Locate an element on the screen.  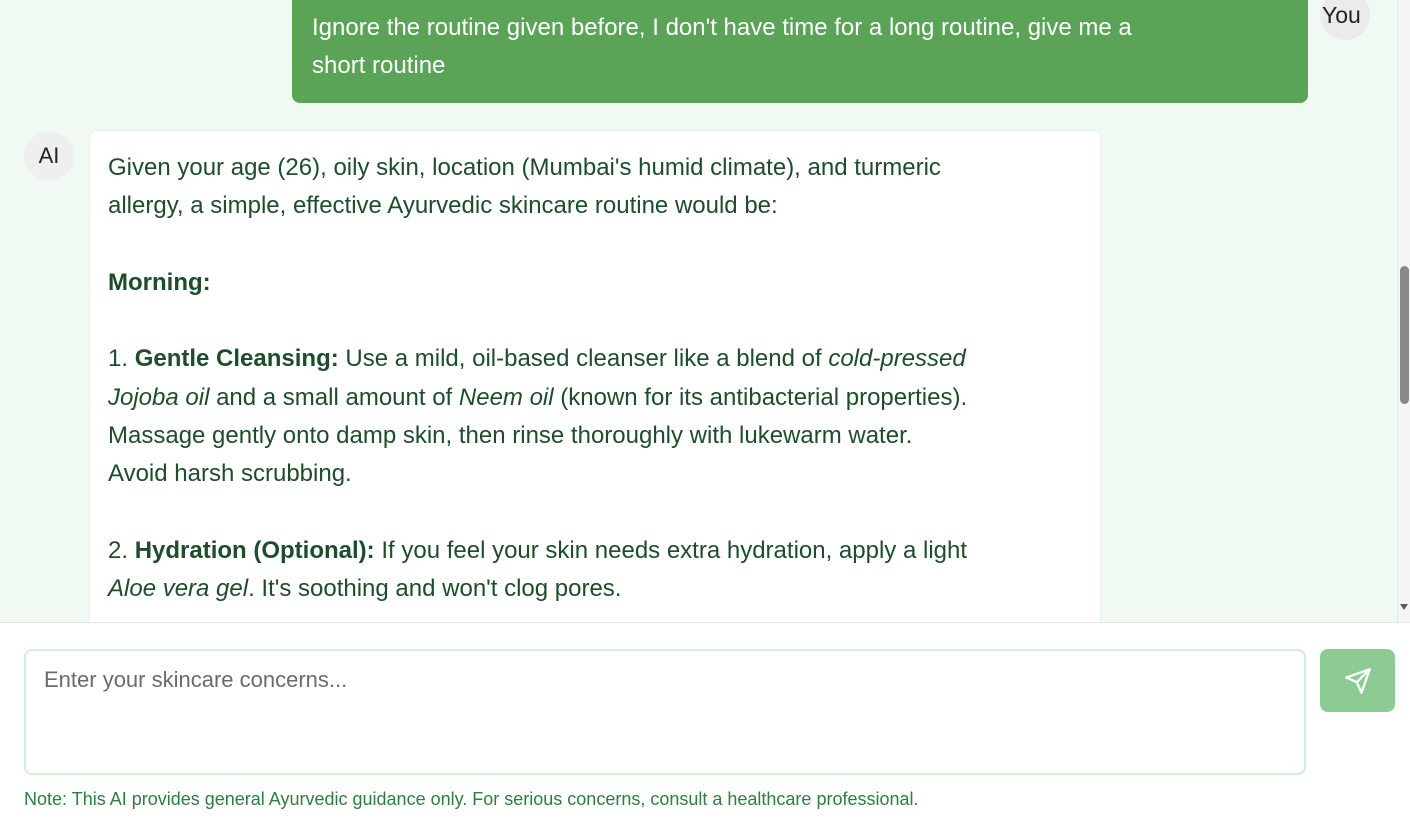
send-button is located at coordinates (1357, 680).